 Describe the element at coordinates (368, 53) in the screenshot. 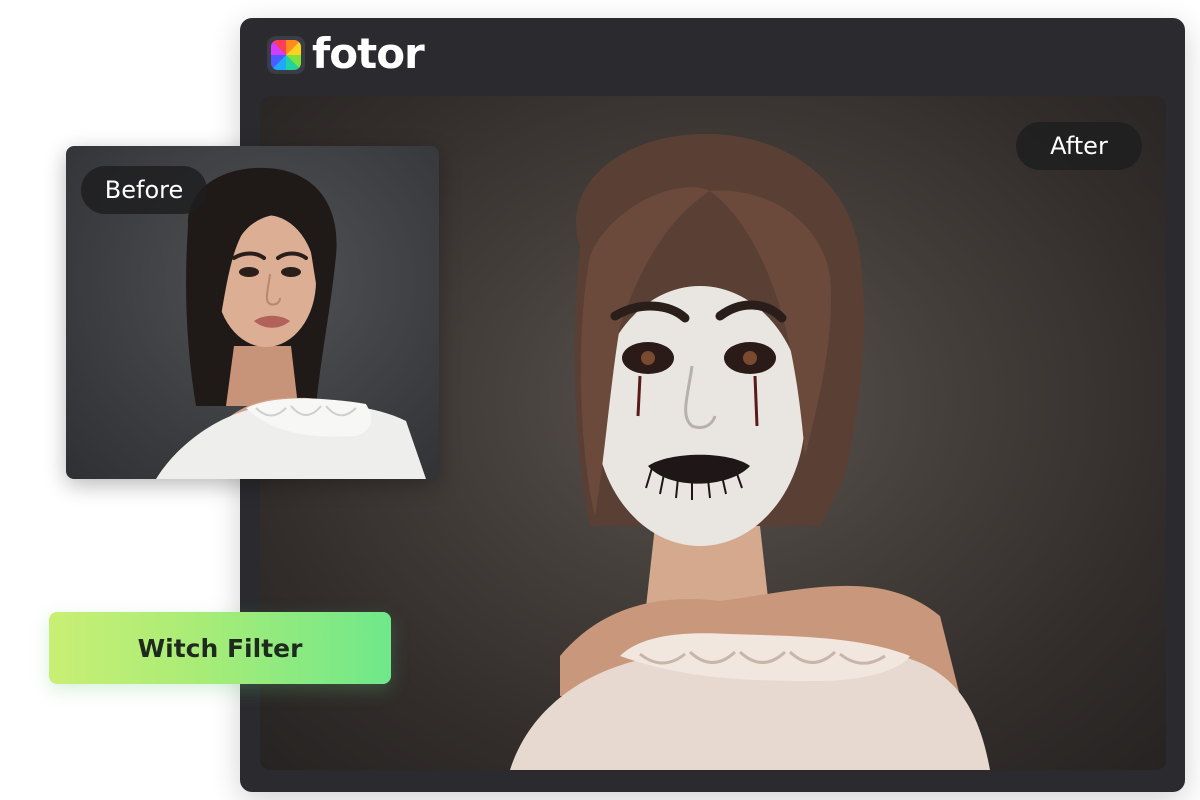

I see `brand-name: fotor` at that location.